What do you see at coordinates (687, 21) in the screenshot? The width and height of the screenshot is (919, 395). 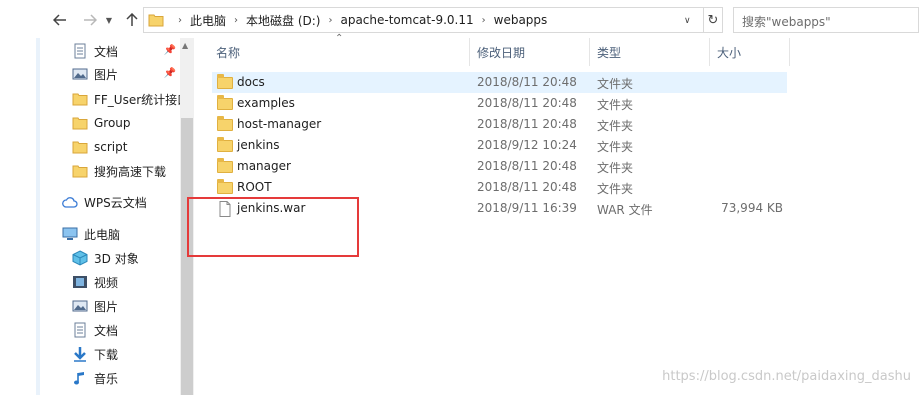 I see `address-dropdown-icon: ∨` at bounding box center [687, 21].